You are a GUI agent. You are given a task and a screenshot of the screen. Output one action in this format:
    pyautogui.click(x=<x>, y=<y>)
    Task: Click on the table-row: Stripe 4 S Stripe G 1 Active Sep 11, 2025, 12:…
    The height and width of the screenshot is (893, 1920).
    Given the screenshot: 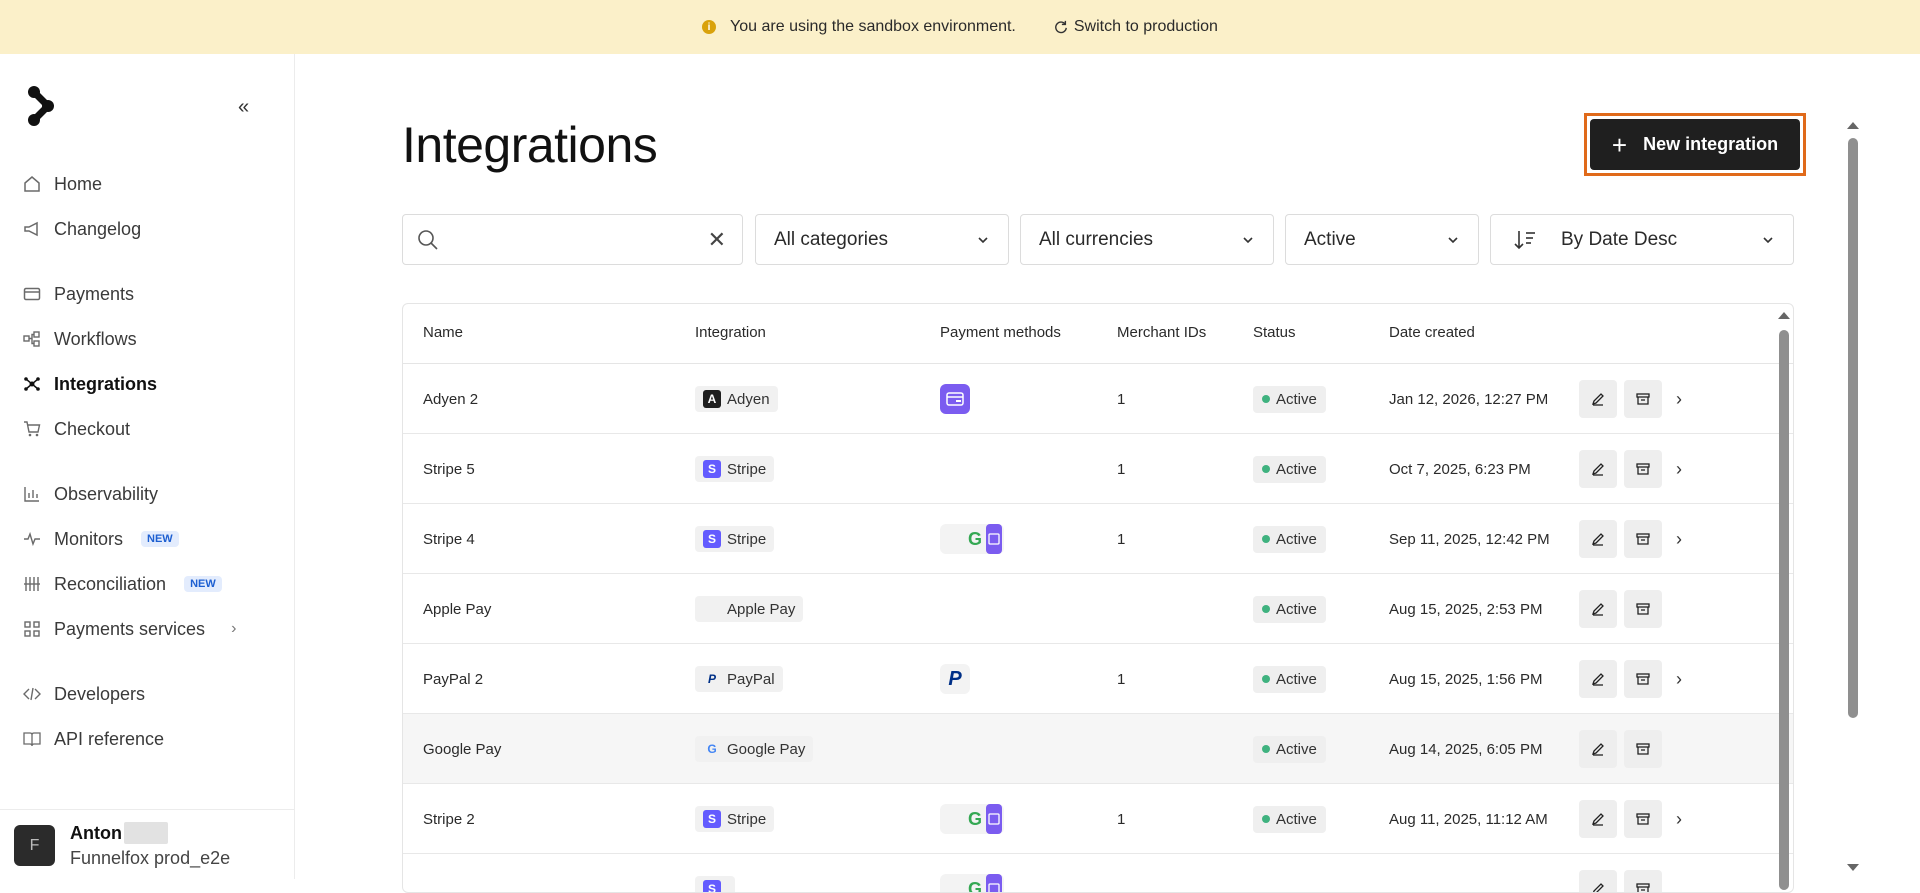 What is the action you would take?
    pyautogui.click(x=1098, y=539)
    